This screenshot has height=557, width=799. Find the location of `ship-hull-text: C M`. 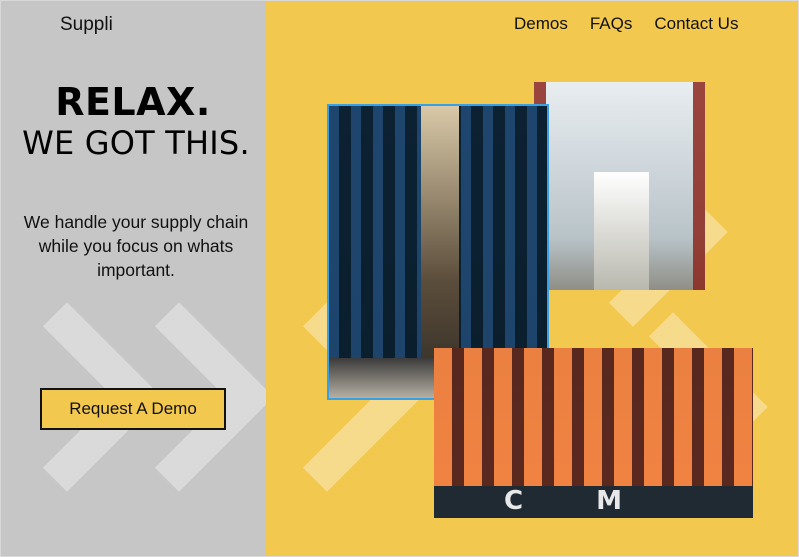

ship-hull-text: C M is located at coordinates (579, 501).